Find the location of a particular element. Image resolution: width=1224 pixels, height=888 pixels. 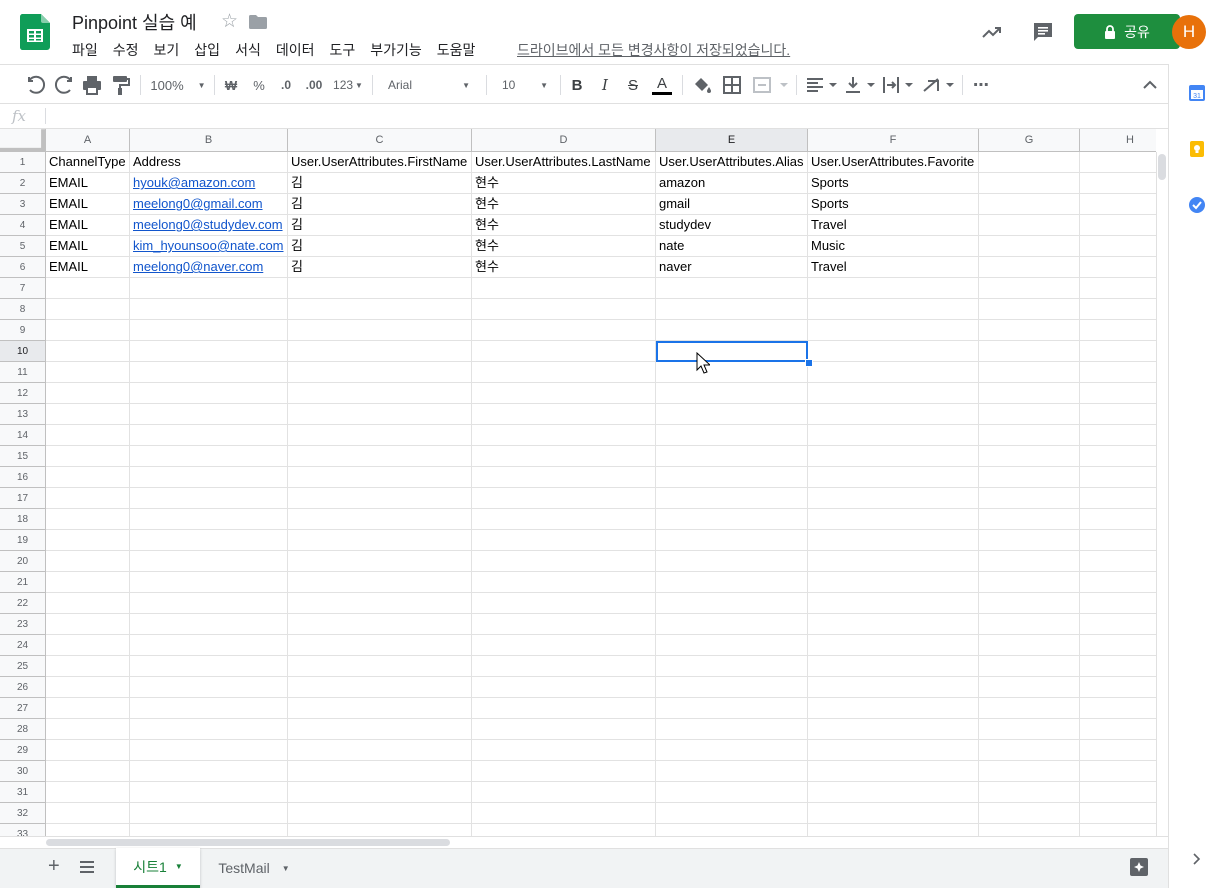

cell-c1: User.UserAttributes.FirstName is located at coordinates (380, 162).